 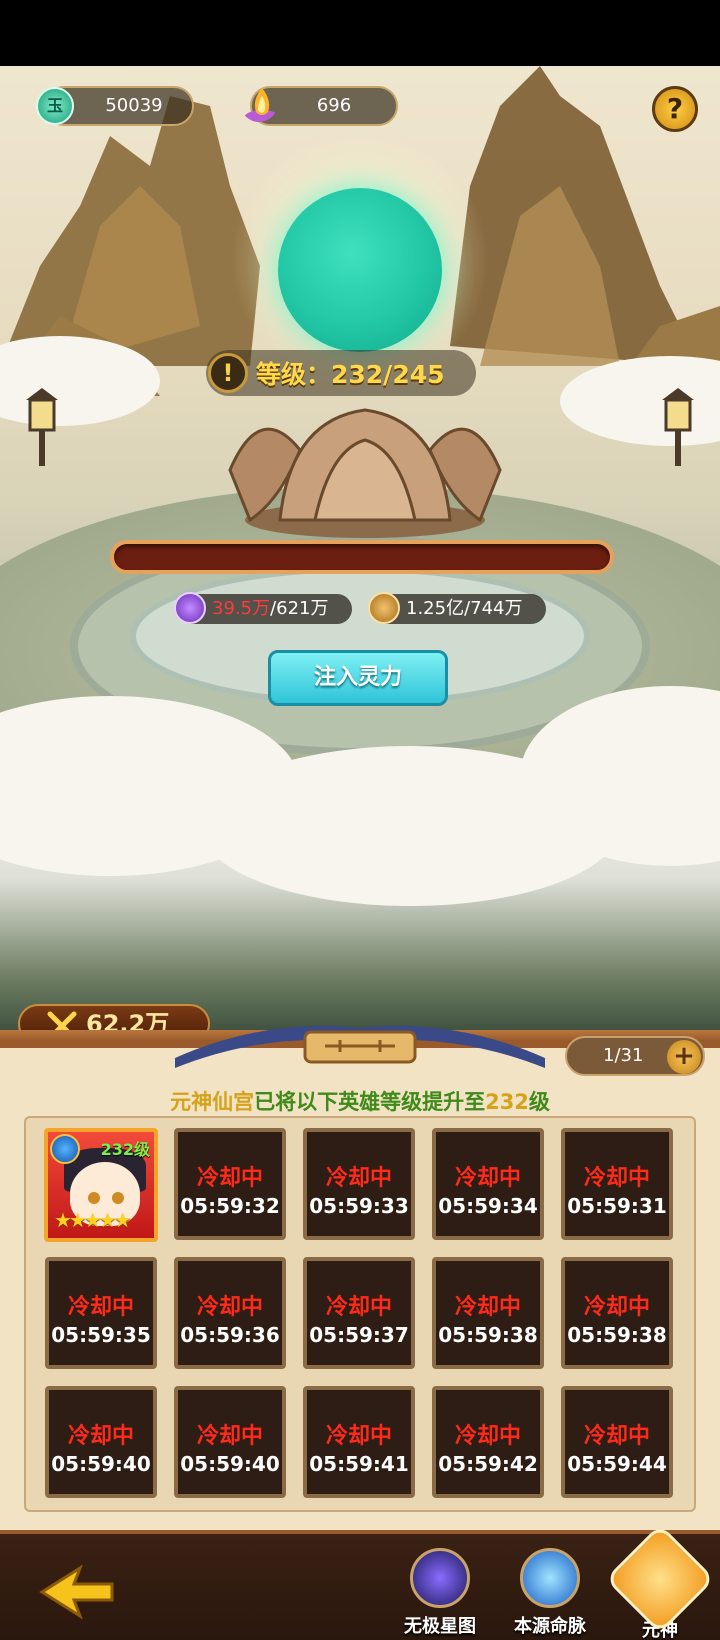 I want to click on inject-spirit-button: 注入灵力, so click(x=358, y=678).